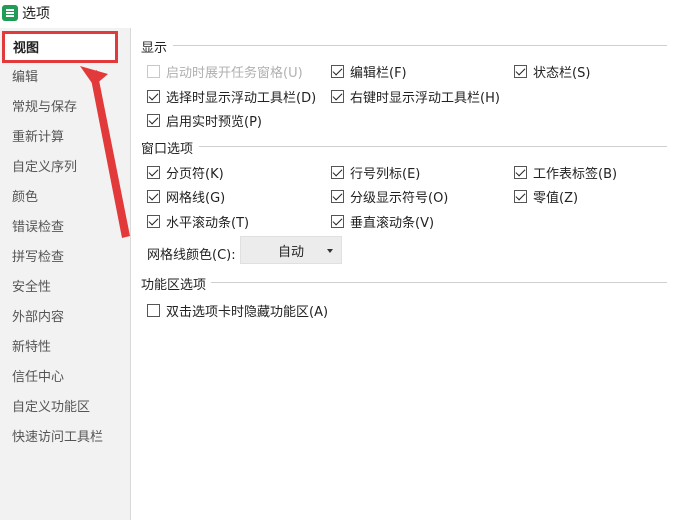 The height and width of the screenshot is (520, 675). I want to click on title-bar: 选项, so click(337, 13).